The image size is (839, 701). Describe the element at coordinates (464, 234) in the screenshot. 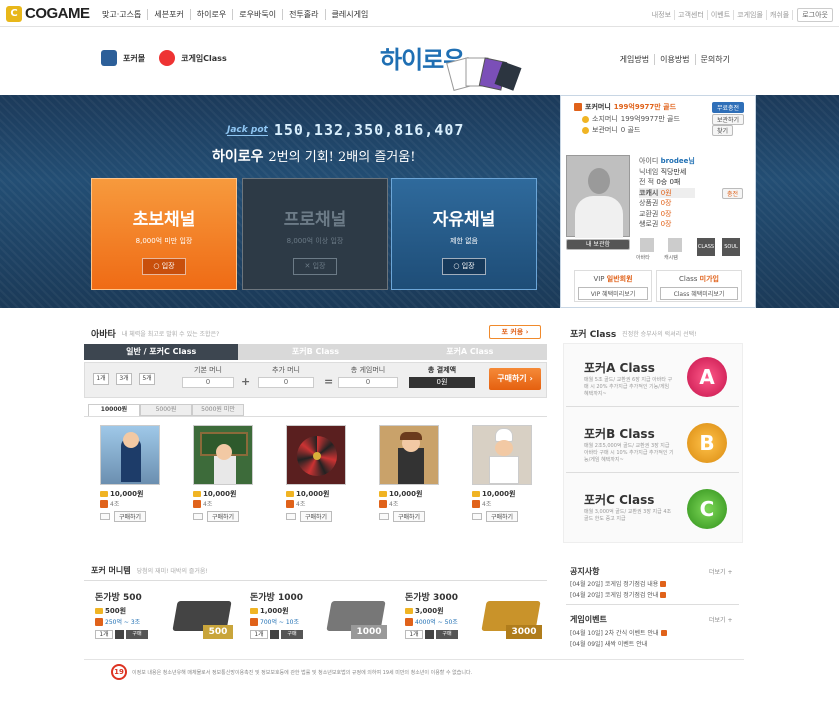

I see `channel-free: 자유채널 제한 없음 ○ 입장` at that location.